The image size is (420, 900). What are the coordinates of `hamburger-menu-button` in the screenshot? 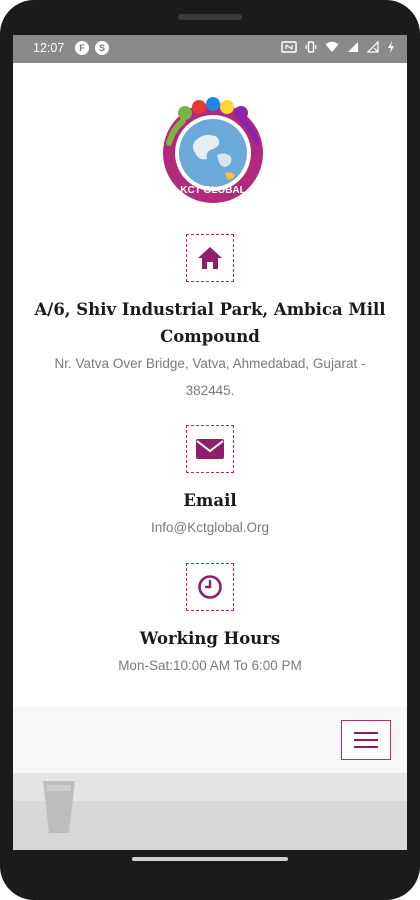 It's located at (366, 740).